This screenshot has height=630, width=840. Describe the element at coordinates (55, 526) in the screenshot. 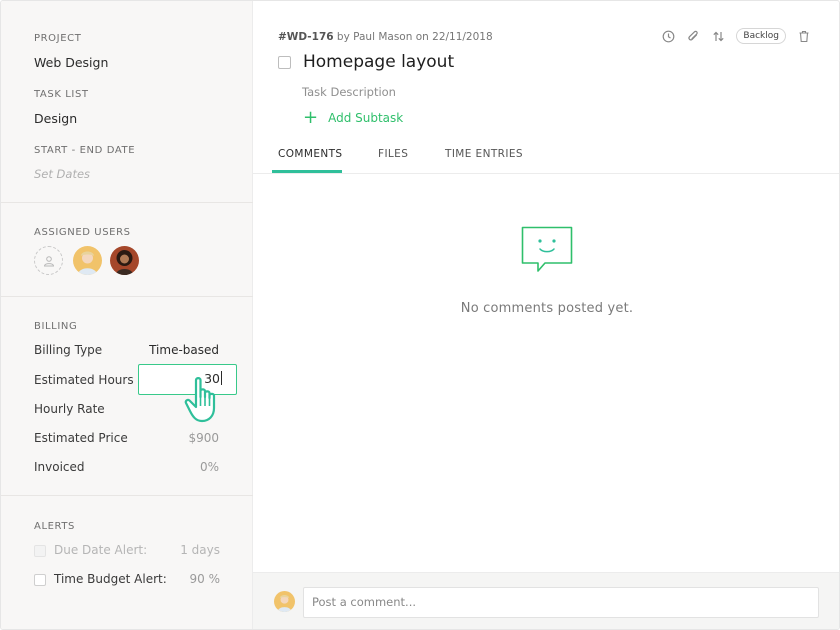

I see `alerts-label: ALERTS` at that location.